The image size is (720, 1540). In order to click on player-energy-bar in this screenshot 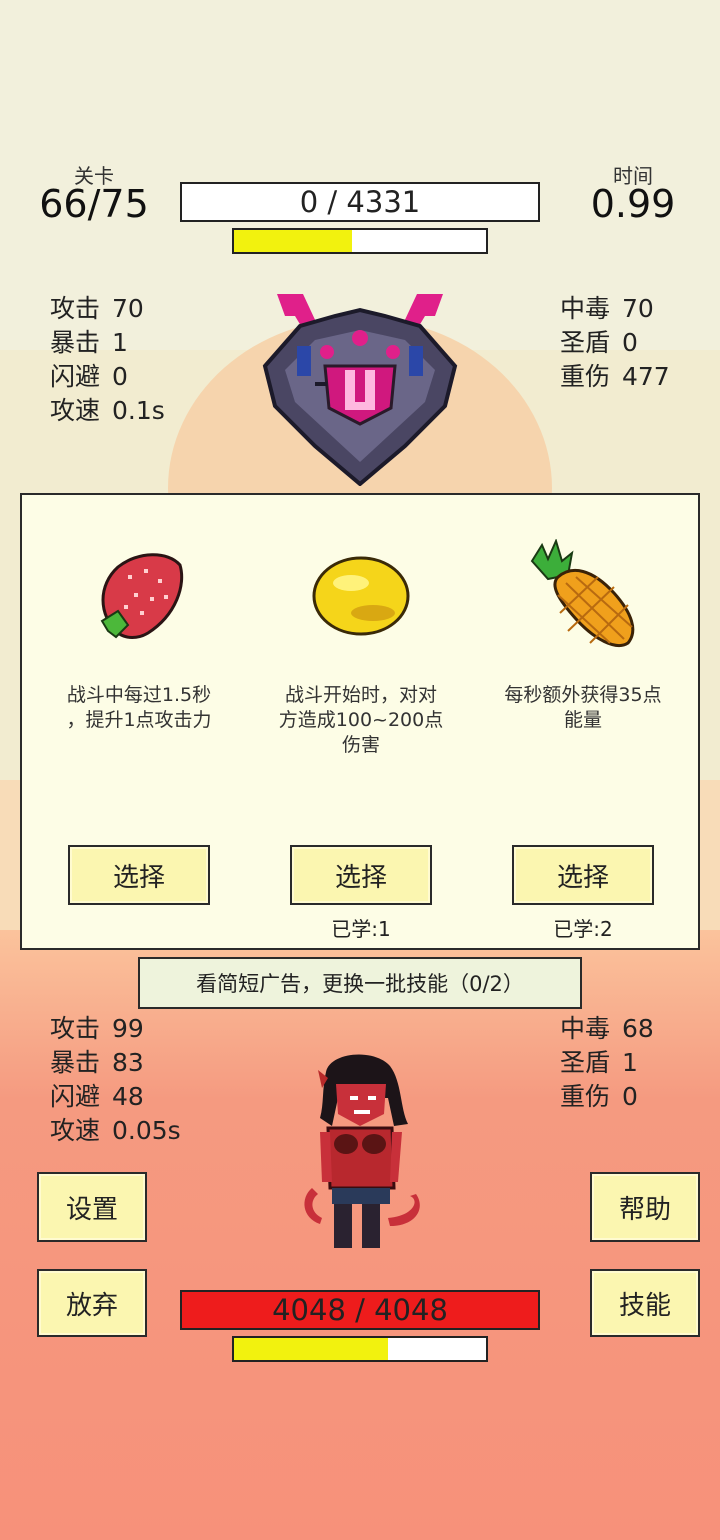, I will do `click(360, 1349)`.